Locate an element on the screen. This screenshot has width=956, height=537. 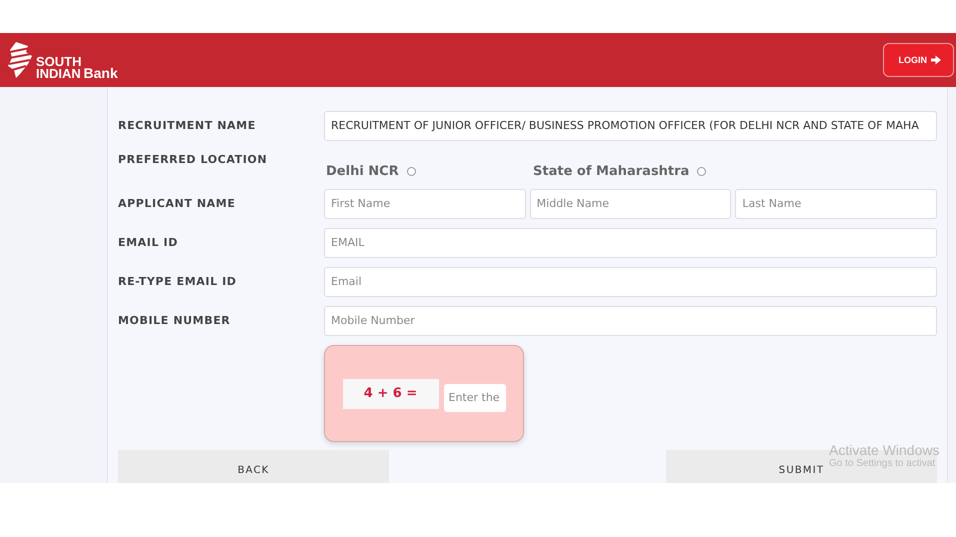
input-field: Last Name is located at coordinates (836, 203).